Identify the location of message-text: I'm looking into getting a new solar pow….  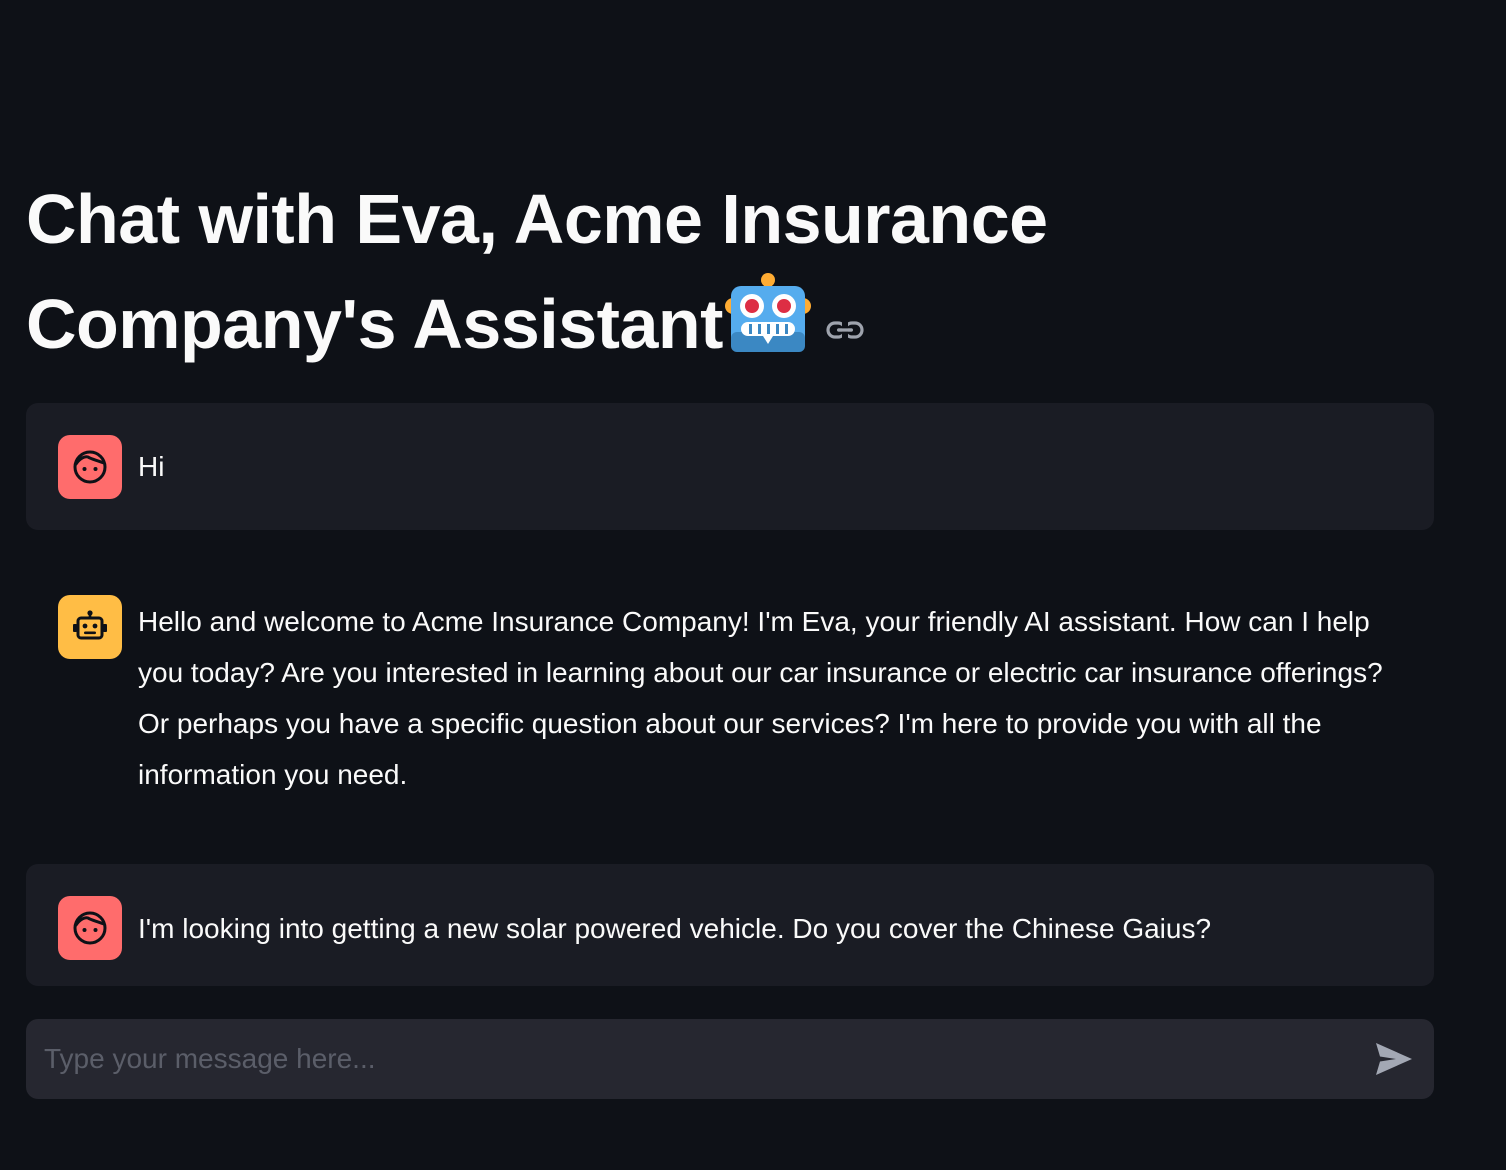
(675, 928).